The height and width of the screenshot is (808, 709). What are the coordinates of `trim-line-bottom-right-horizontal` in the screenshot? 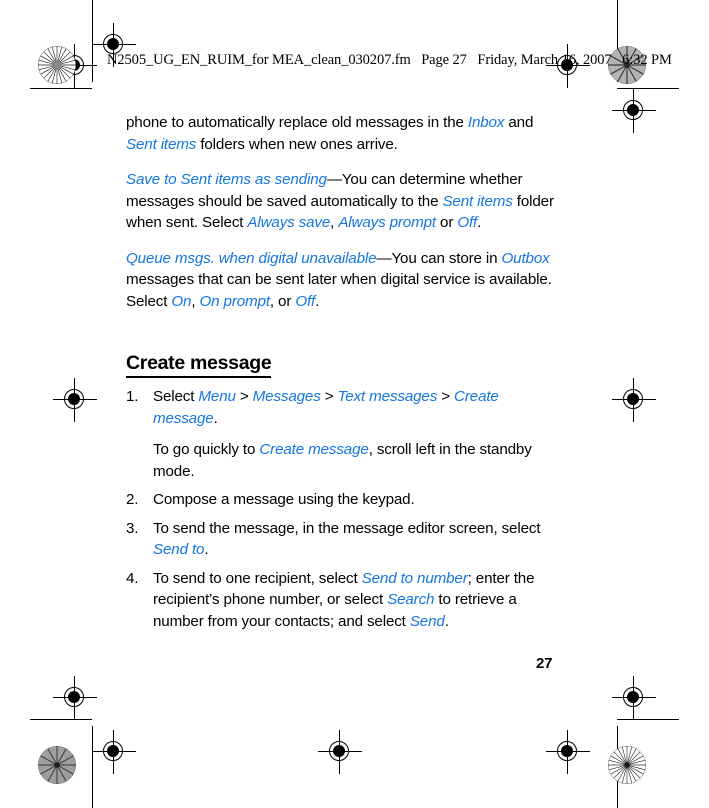 It's located at (648, 719).